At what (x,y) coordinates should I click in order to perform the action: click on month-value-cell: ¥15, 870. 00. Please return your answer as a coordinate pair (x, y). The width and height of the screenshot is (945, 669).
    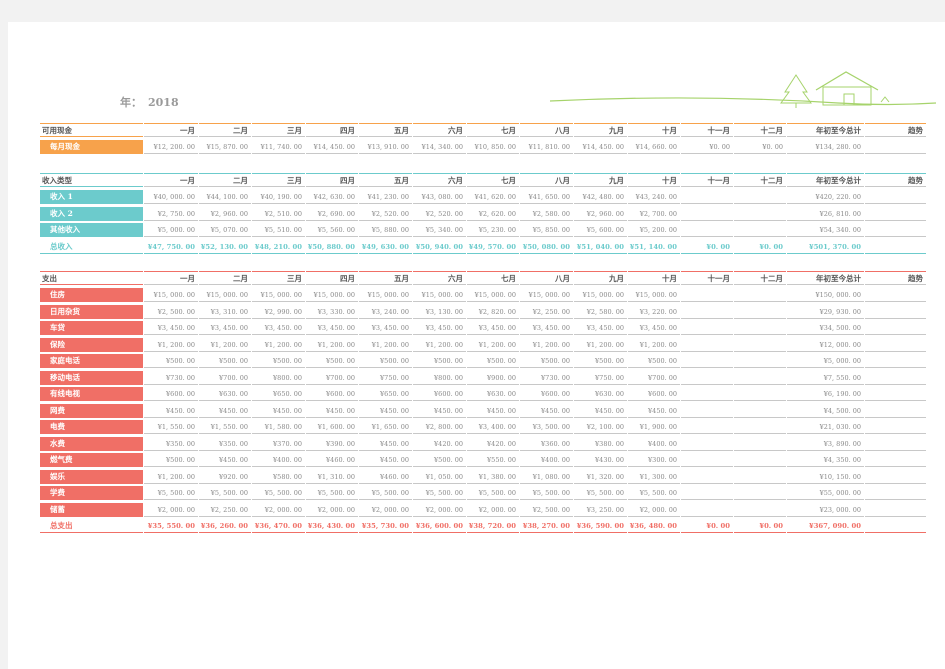
    Looking at the image, I should click on (225, 147).